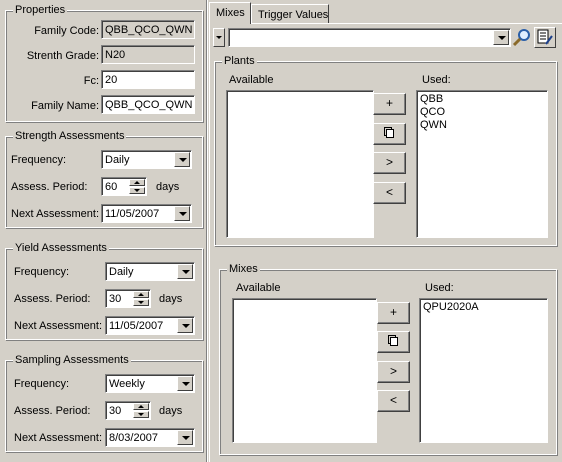 The image size is (562, 462). Describe the element at coordinates (146, 159) in the screenshot. I see `strength-frequency-select: Daily` at that location.